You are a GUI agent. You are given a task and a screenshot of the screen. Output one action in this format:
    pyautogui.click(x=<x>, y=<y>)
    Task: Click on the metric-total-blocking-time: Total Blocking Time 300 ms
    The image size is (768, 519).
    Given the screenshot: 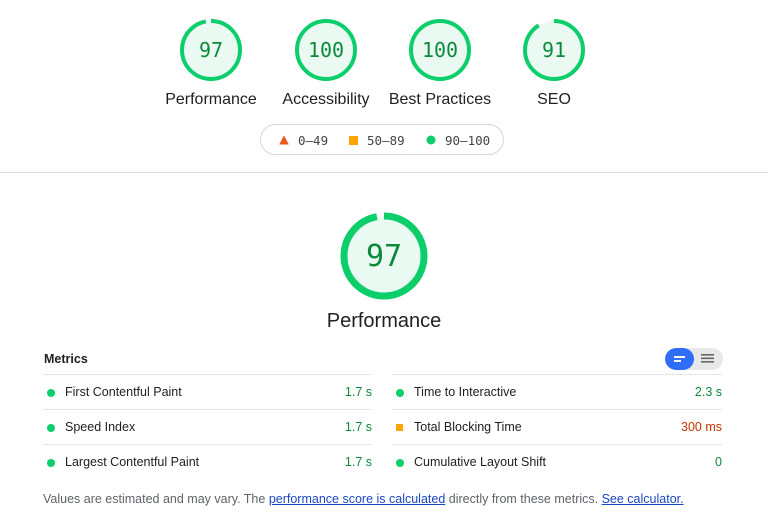 What is the action you would take?
    pyautogui.click(x=557, y=426)
    